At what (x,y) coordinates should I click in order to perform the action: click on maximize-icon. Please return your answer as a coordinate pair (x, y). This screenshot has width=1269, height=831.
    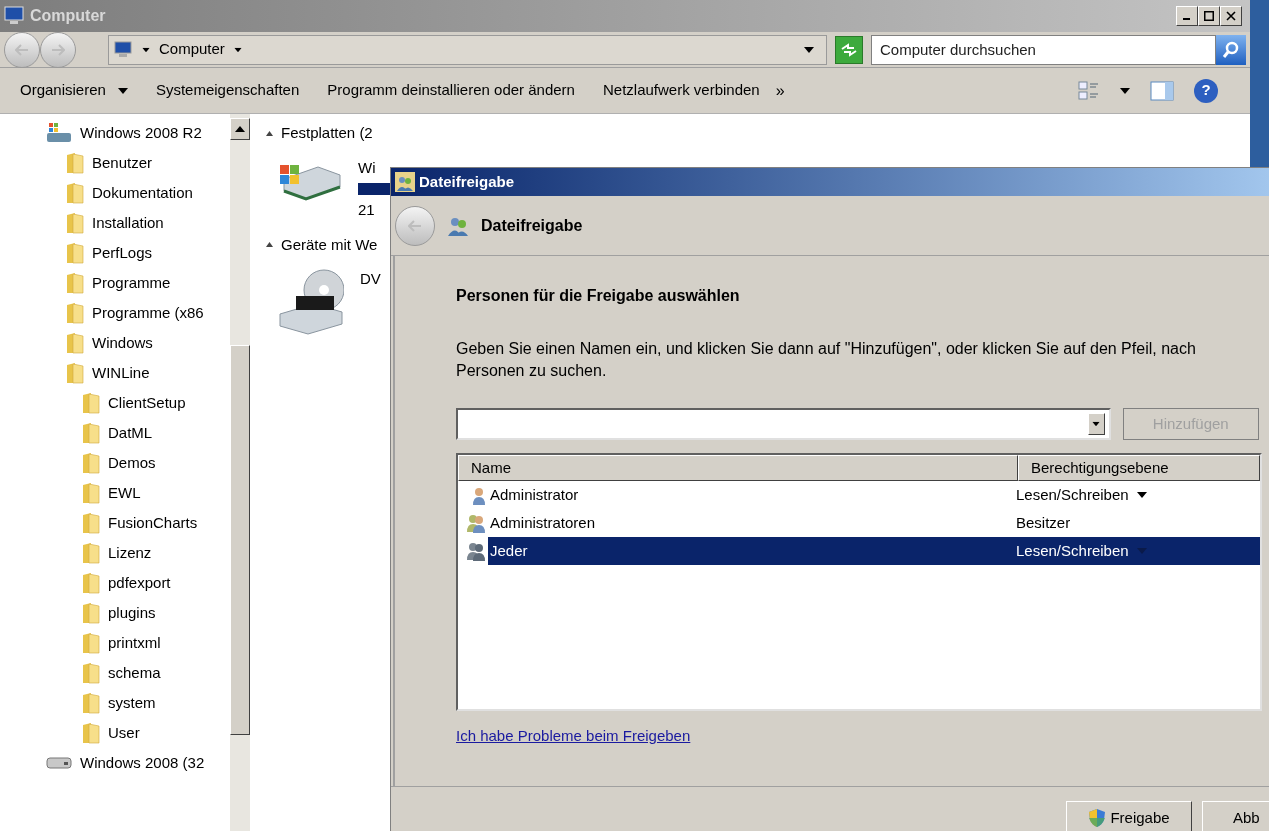
    Looking at the image, I should click on (1209, 16).